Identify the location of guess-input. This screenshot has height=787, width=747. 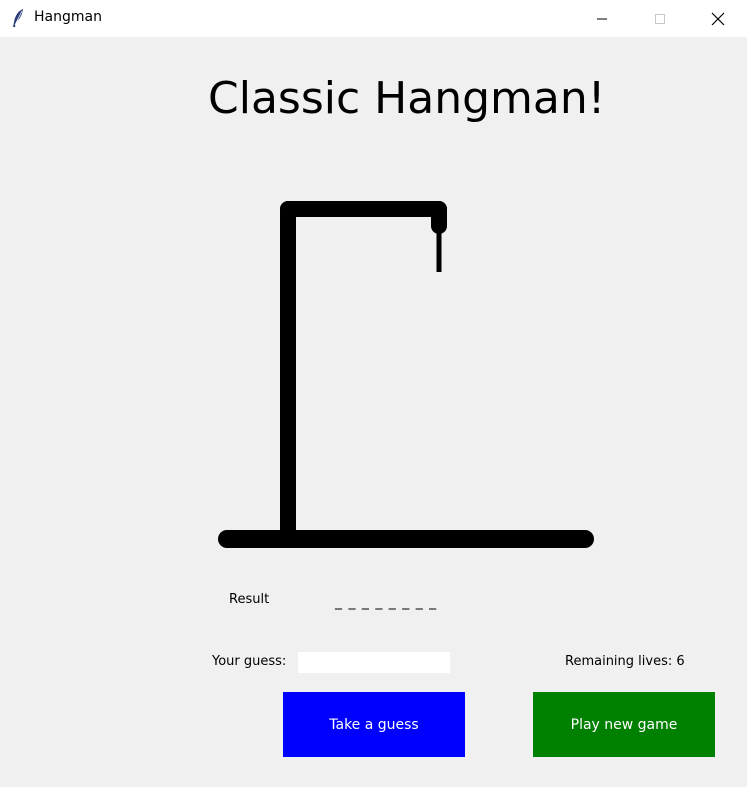
(374, 662).